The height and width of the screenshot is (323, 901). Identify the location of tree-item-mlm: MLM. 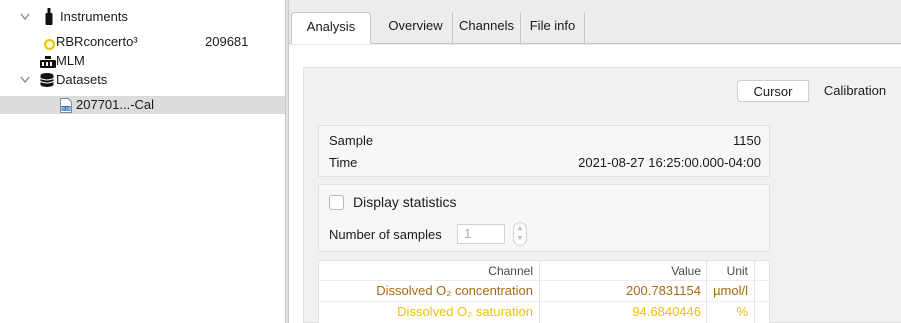
(142, 61).